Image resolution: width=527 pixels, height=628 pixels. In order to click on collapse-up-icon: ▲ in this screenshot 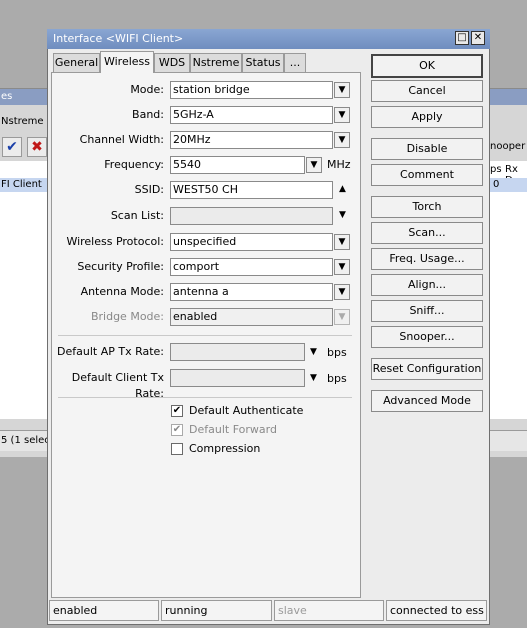, I will do `click(342, 189)`.